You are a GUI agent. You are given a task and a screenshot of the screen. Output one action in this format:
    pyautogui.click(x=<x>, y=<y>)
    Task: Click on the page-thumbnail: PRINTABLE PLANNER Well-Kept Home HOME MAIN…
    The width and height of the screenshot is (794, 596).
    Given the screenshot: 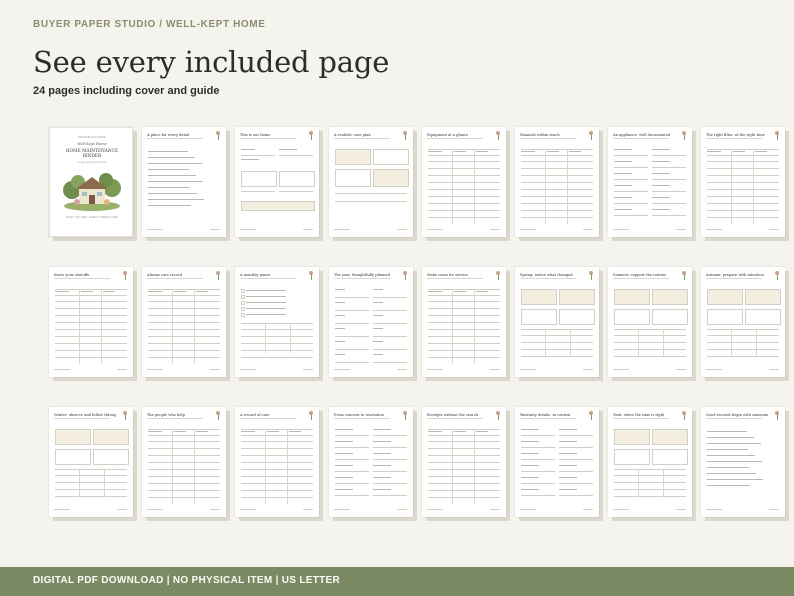 What is the action you would take?
    pyautogui.click(x=93, y=184)
    